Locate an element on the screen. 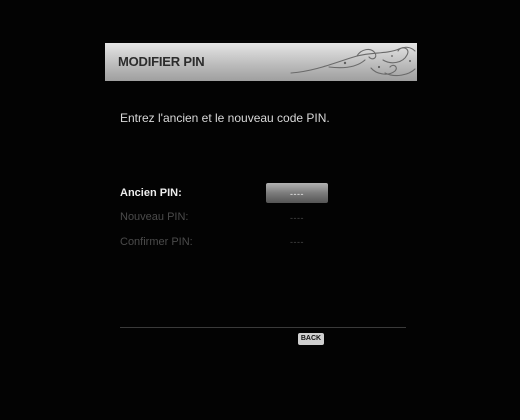 Image resolution: width=520 pixels, height=420 pixels. confirm-pin-input: ---- is located at coordinates (297, 242).